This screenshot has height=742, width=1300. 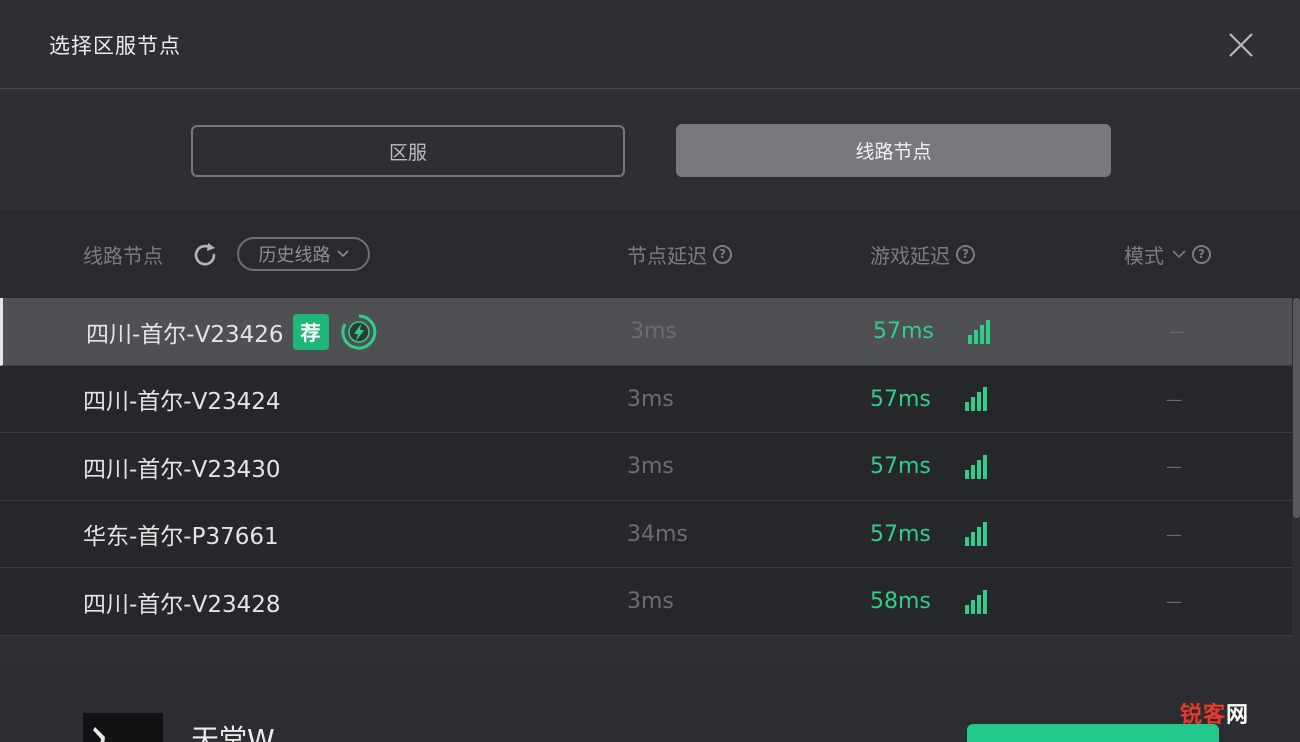 I want to click on table-row: 四川-首尔-V23428 3ms 58ms —, so click(x=646, y=602).